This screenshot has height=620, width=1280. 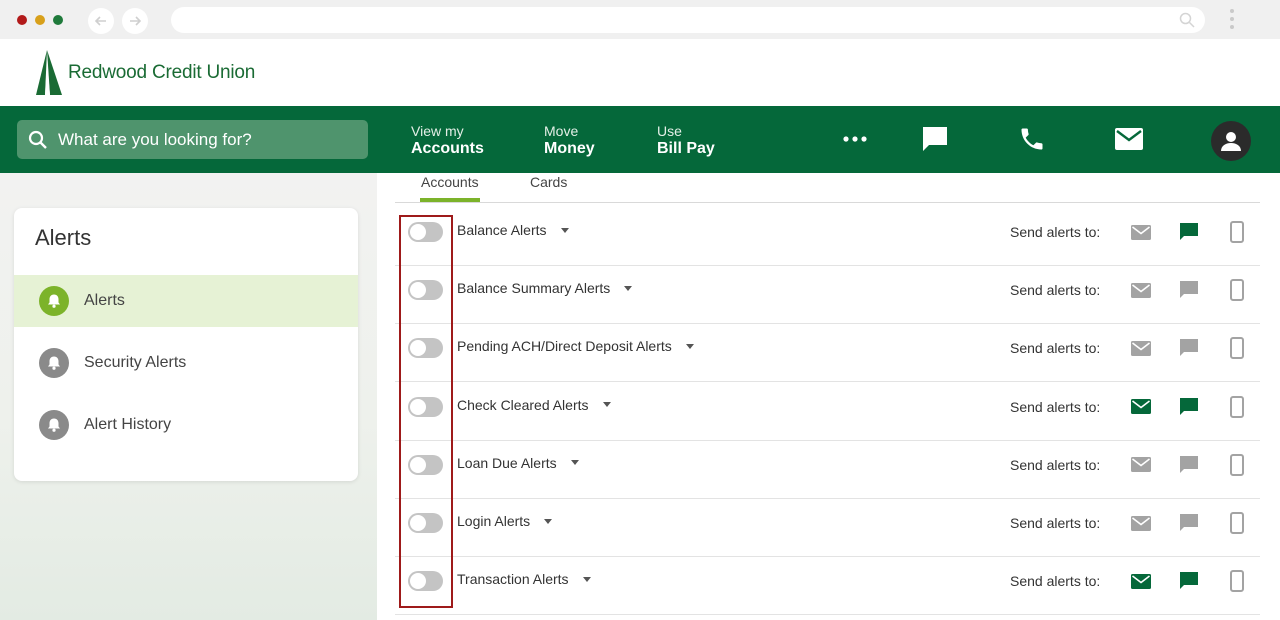 What do you see at coordinates (827, 586) in the screenshot?
I see `alert-row: Transaction Alerts Send alerts to:` at bounding box center [827, 586].